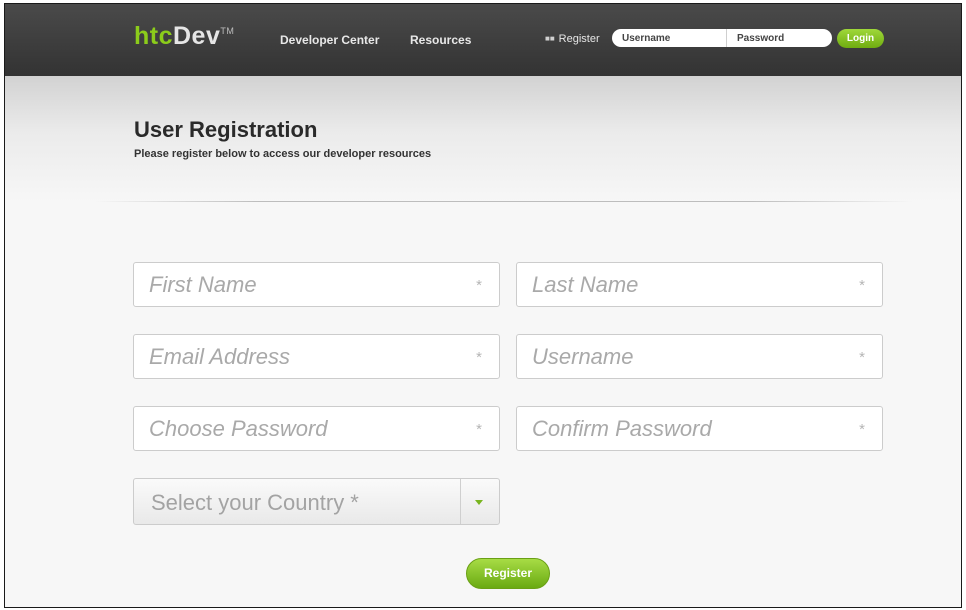 This screenshot has width=966, height=610. I want to click on login-username-input, so click(669, 38).